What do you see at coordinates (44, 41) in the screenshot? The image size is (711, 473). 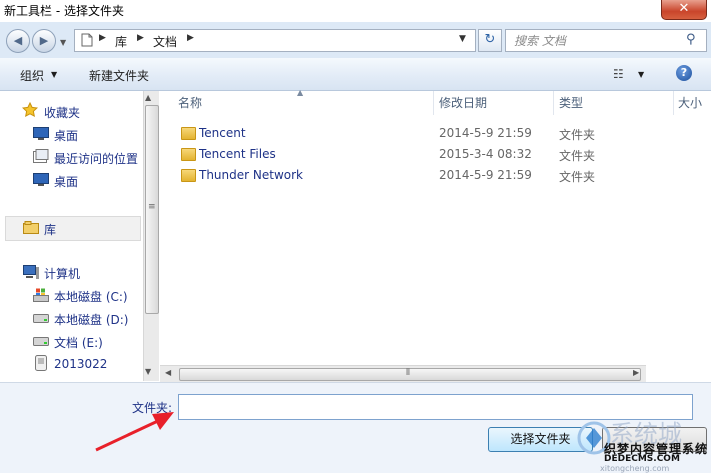 I see `forward-button: ▶` at bounding box center [44, 41].